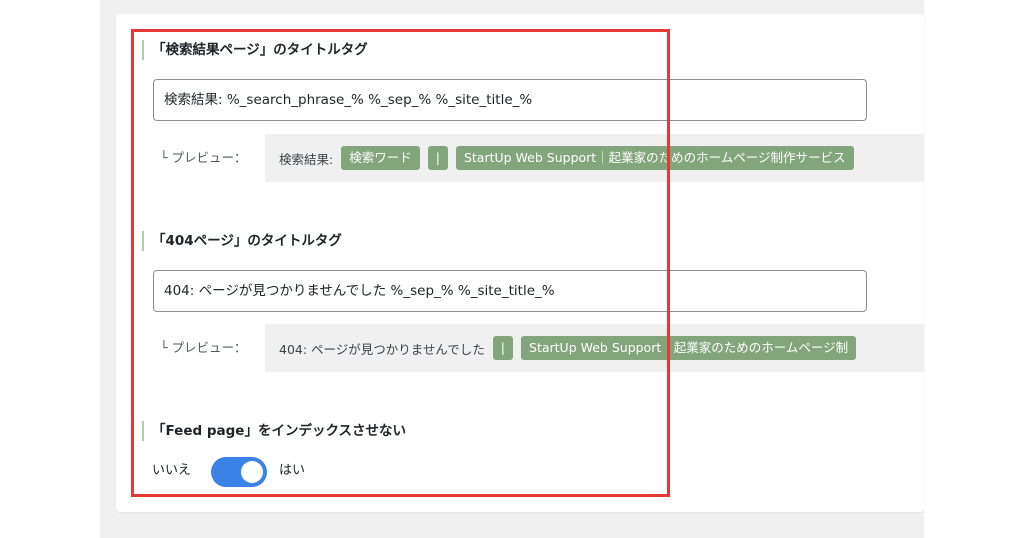 The image size is (1024, 538). Describe the element at coordinates (274, 431) in the screenshot. I see `feed-noindex-heading: 「Feed page」をインデックスさせない` at that location.